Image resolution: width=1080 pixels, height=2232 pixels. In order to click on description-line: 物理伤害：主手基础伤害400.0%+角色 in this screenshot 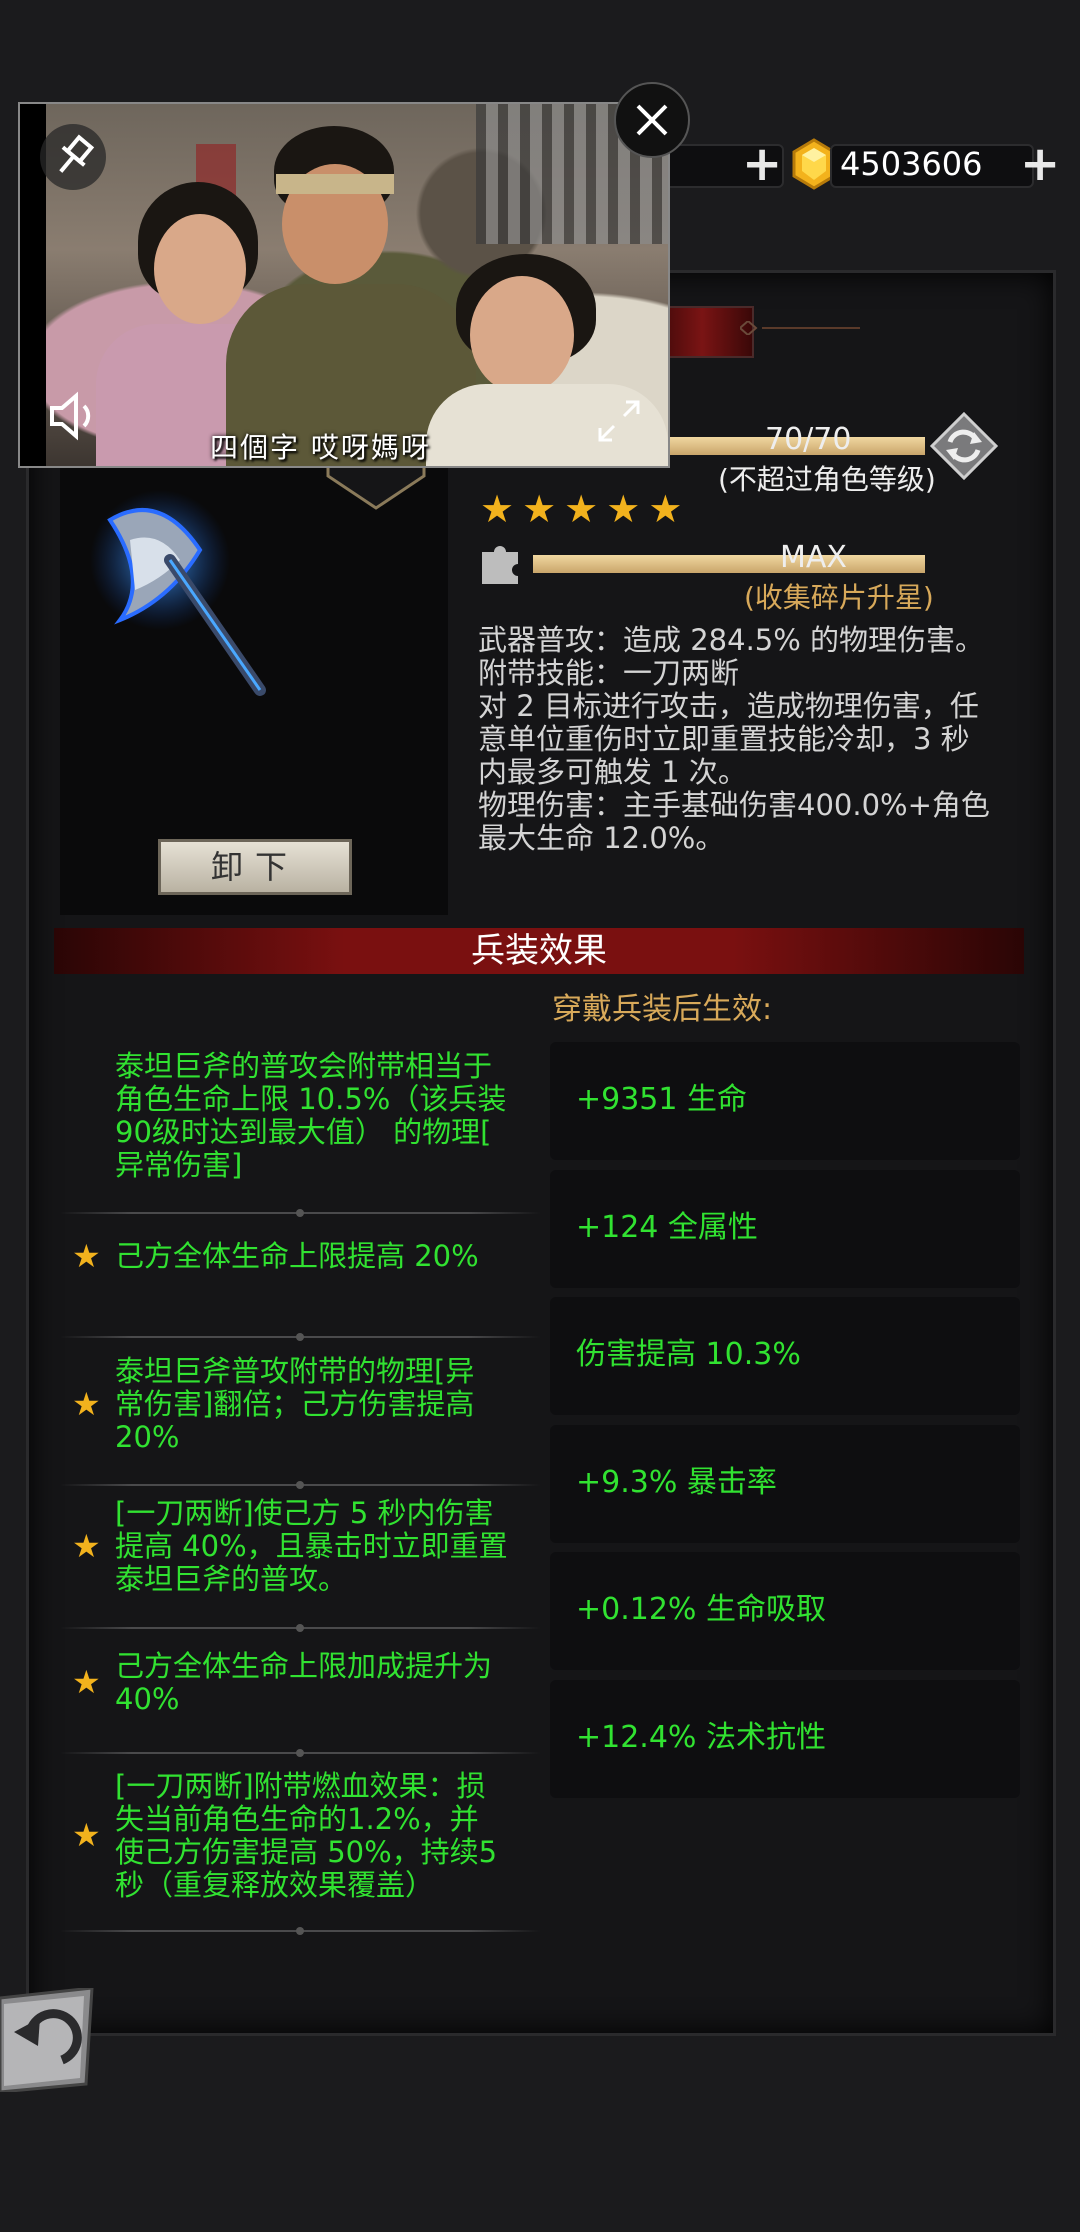, I will do `click(734, 805)`.